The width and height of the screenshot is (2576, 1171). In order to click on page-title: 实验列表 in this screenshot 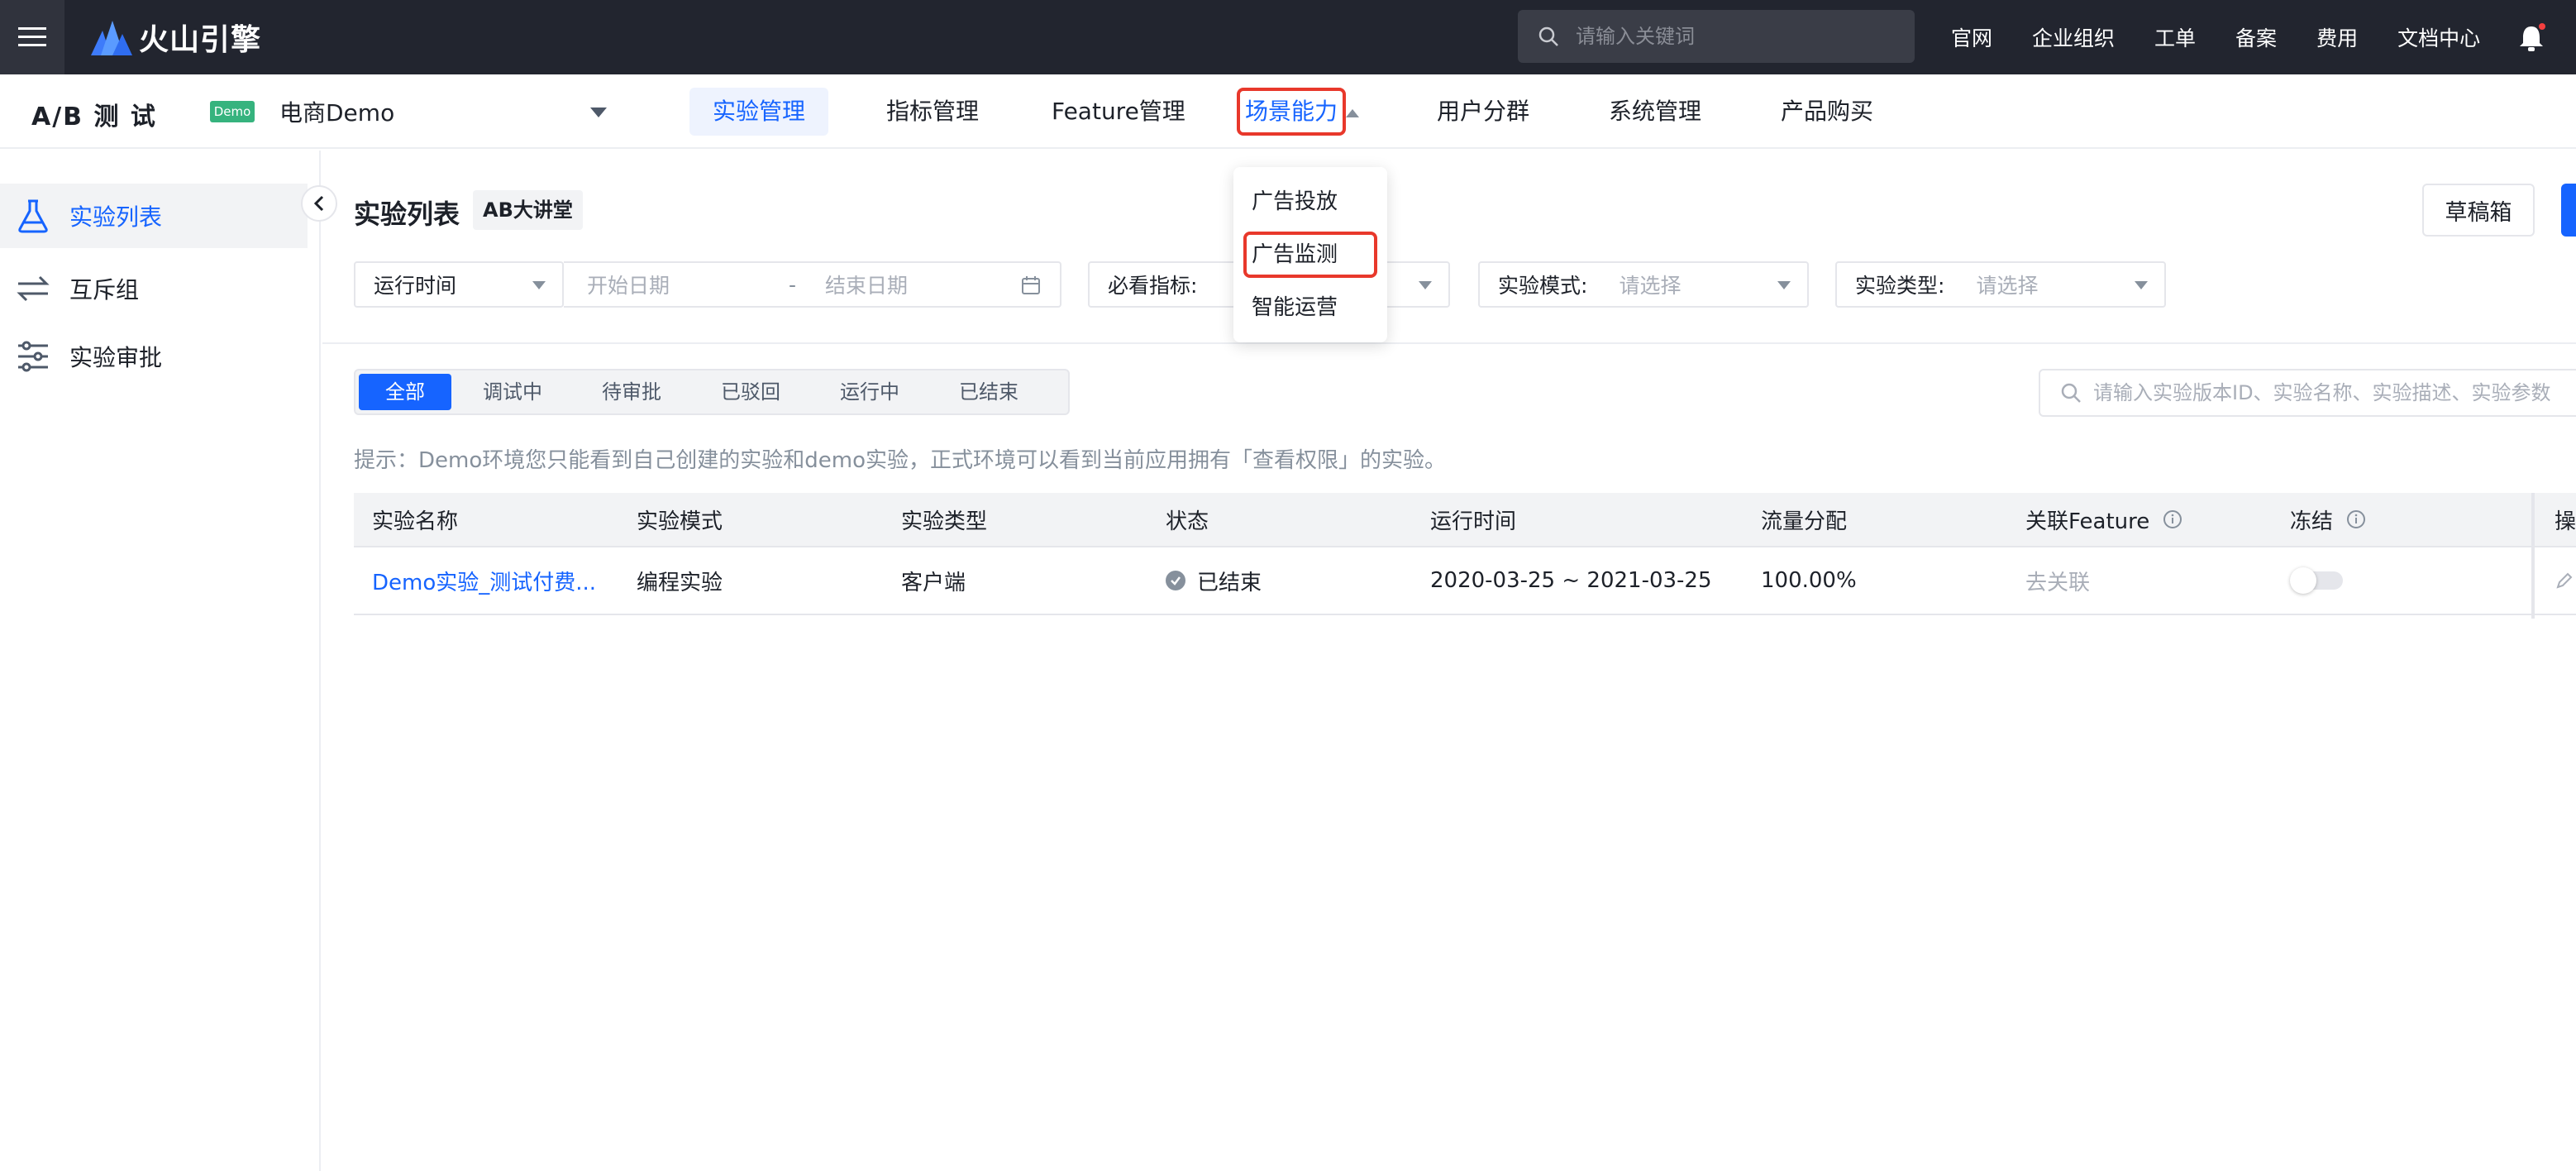, I will do `click(407, 214)`.